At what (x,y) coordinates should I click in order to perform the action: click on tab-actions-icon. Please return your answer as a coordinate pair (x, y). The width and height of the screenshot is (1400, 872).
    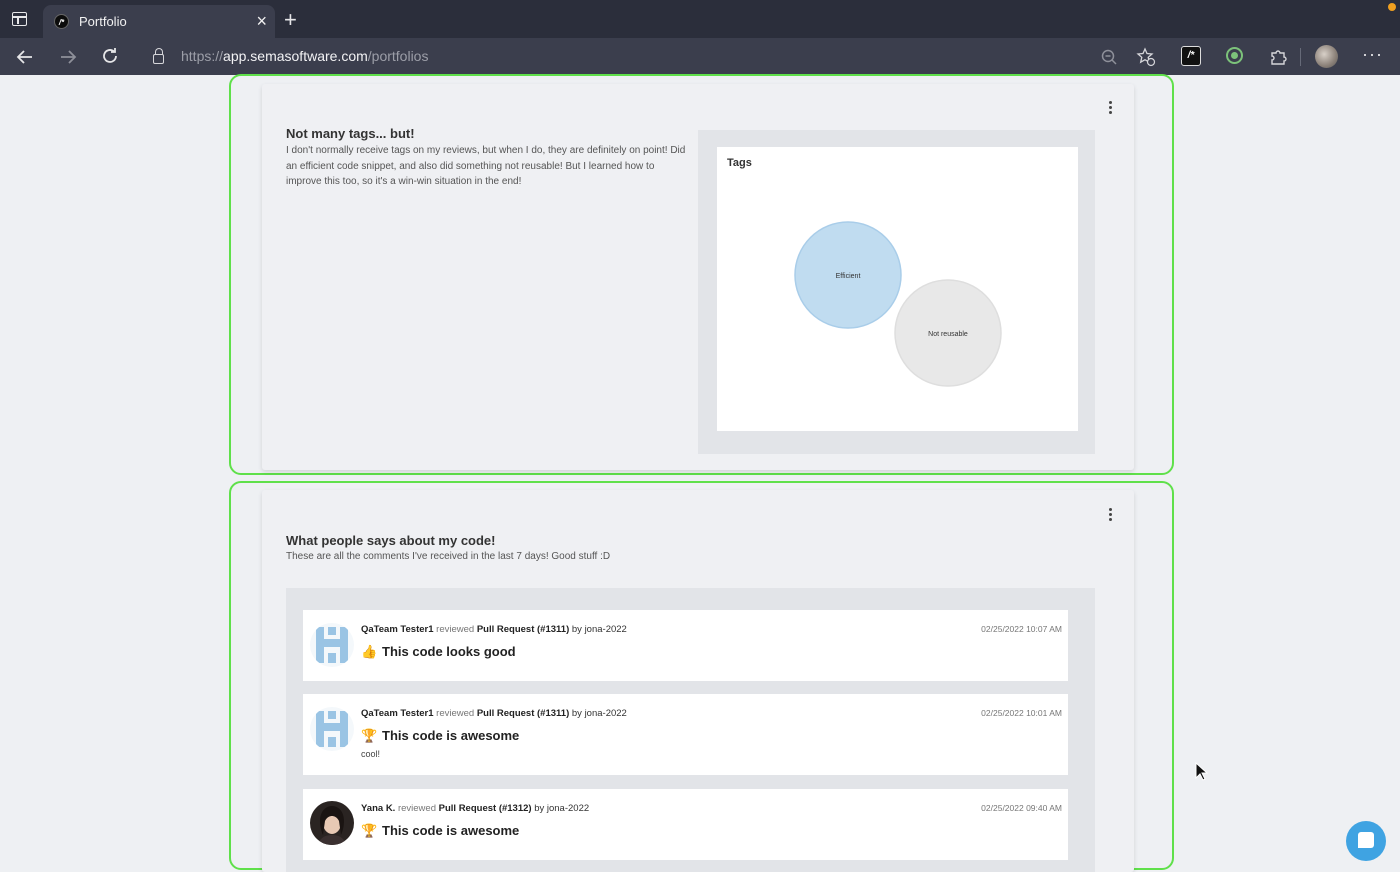
    Looking at the image, I should click on (19, 19).